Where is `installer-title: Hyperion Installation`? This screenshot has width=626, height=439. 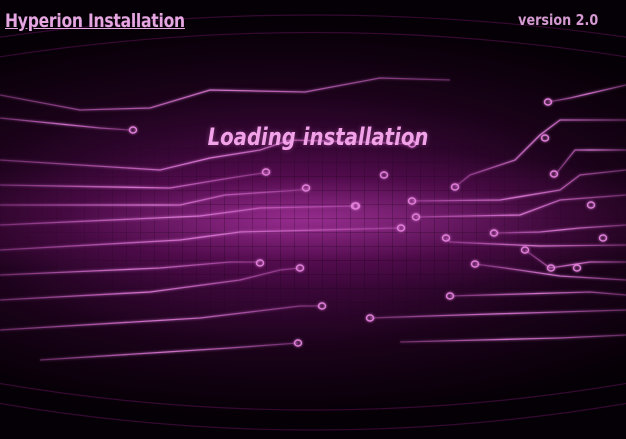 installer-title: Hyperion Installation is located at coordinates (95, 21).